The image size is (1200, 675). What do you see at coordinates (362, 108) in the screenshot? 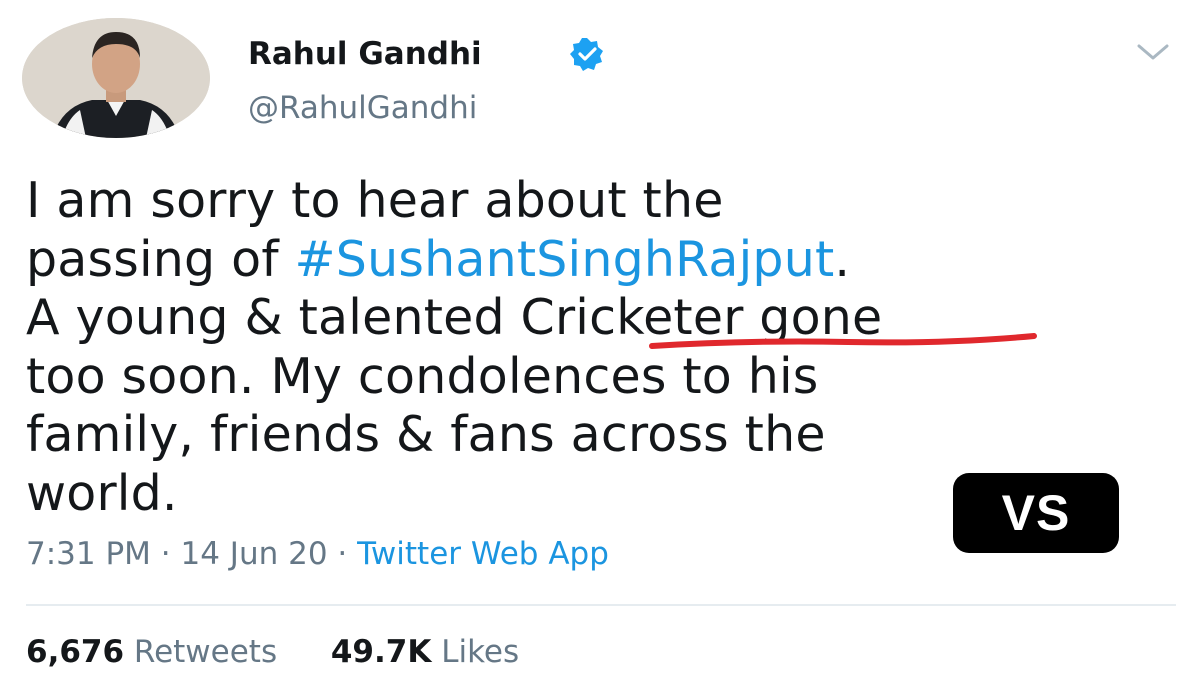
I see `user-handle: @RahulGandhi` at bounding box center [362, 108].